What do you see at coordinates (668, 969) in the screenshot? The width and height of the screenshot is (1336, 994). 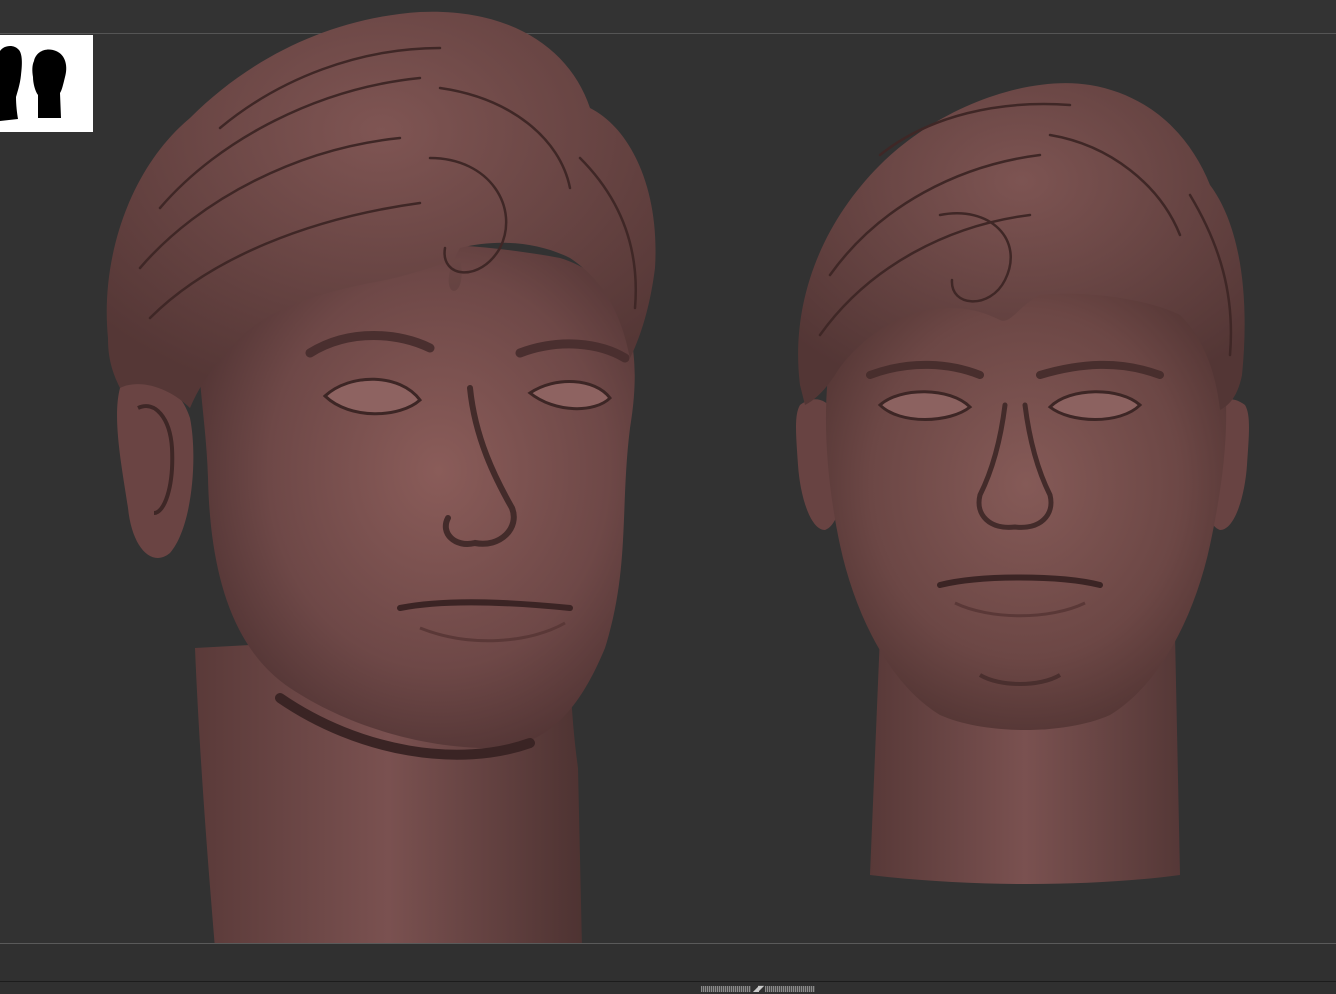 I see `bottom-shelf` at bounding box center [668, 969].